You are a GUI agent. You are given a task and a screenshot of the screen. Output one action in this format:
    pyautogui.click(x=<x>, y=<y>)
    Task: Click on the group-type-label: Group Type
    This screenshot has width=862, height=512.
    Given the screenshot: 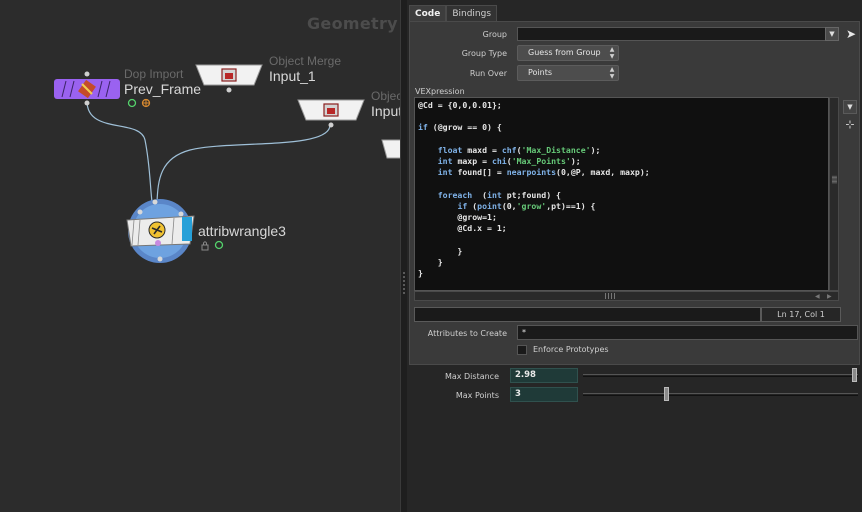 What is the action you would take?
    pyautogui.click(x=484, y=53)
    